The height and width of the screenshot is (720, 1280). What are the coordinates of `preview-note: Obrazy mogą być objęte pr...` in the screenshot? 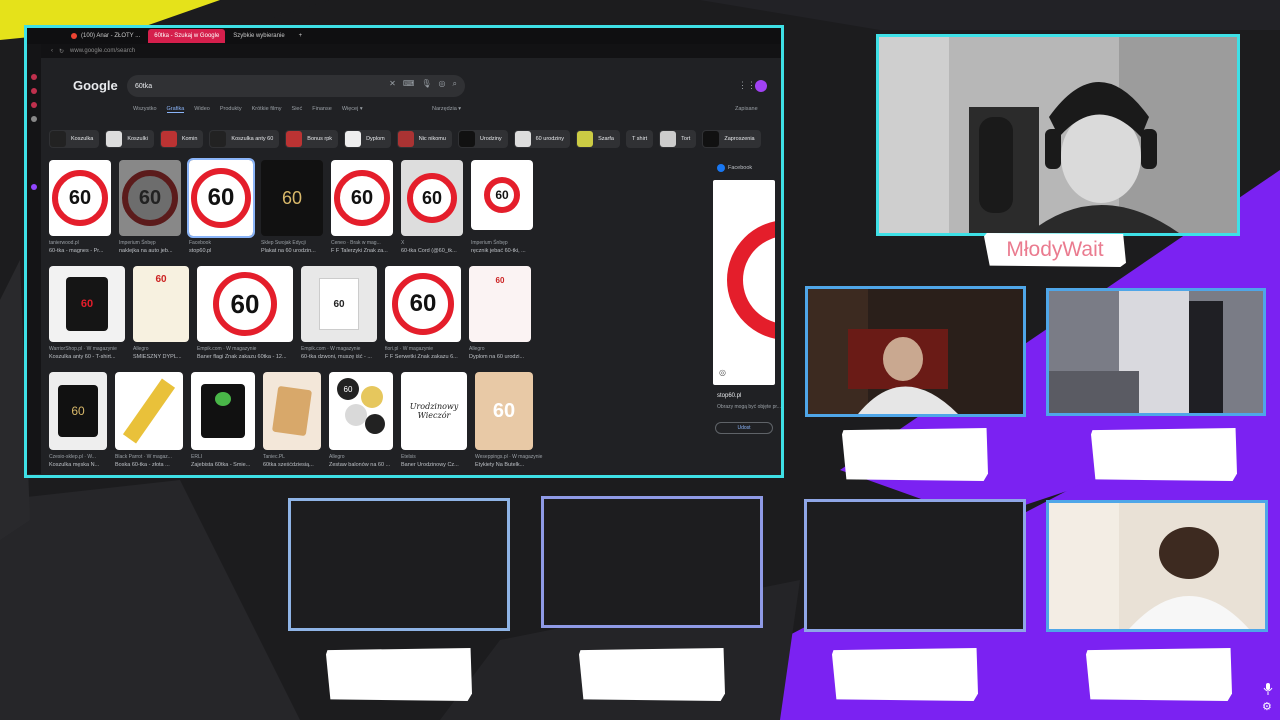 It's located at (749, 407).